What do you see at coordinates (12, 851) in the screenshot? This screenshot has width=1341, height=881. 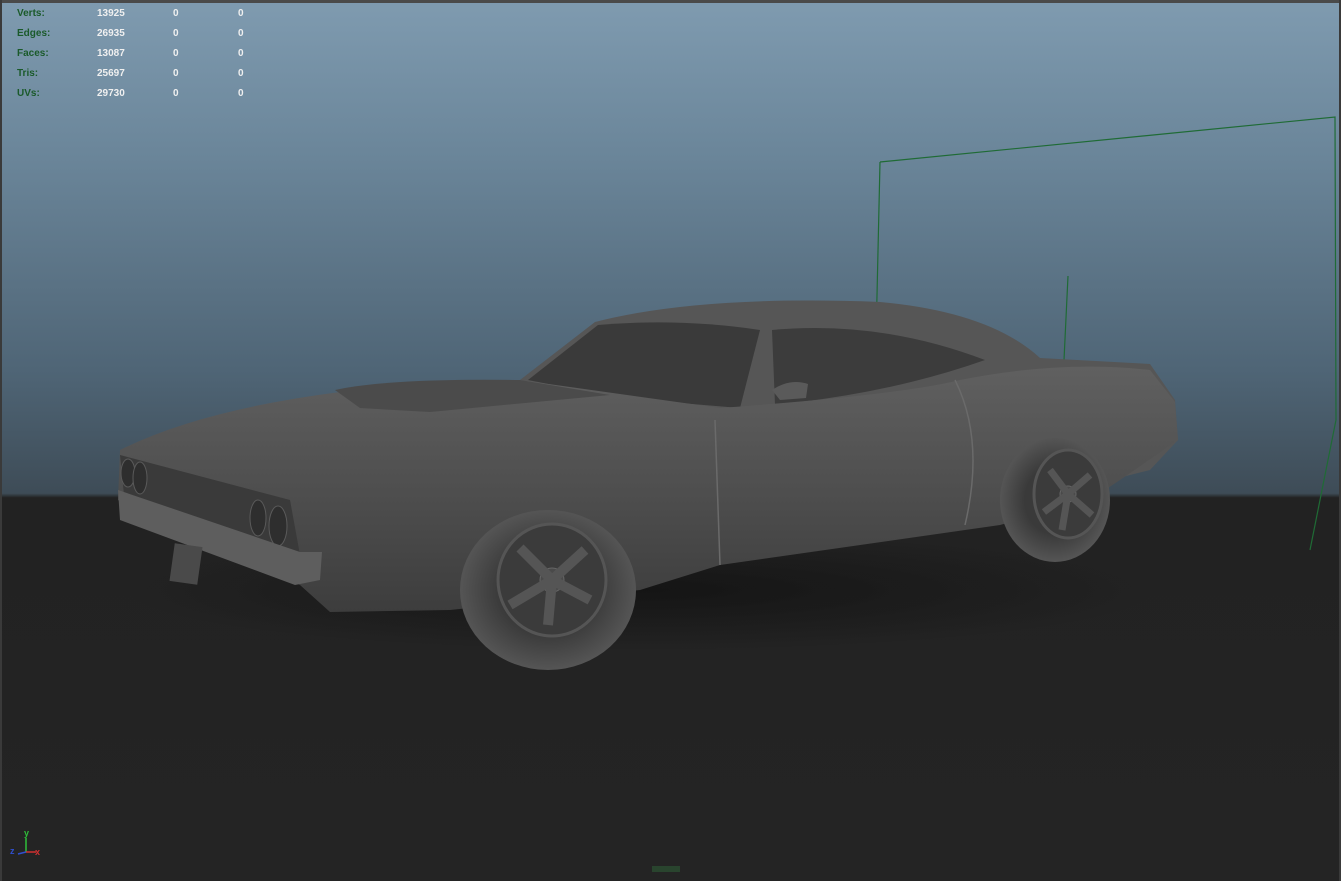 I see `axis-z-label: z` at bounding box center [12, 851].